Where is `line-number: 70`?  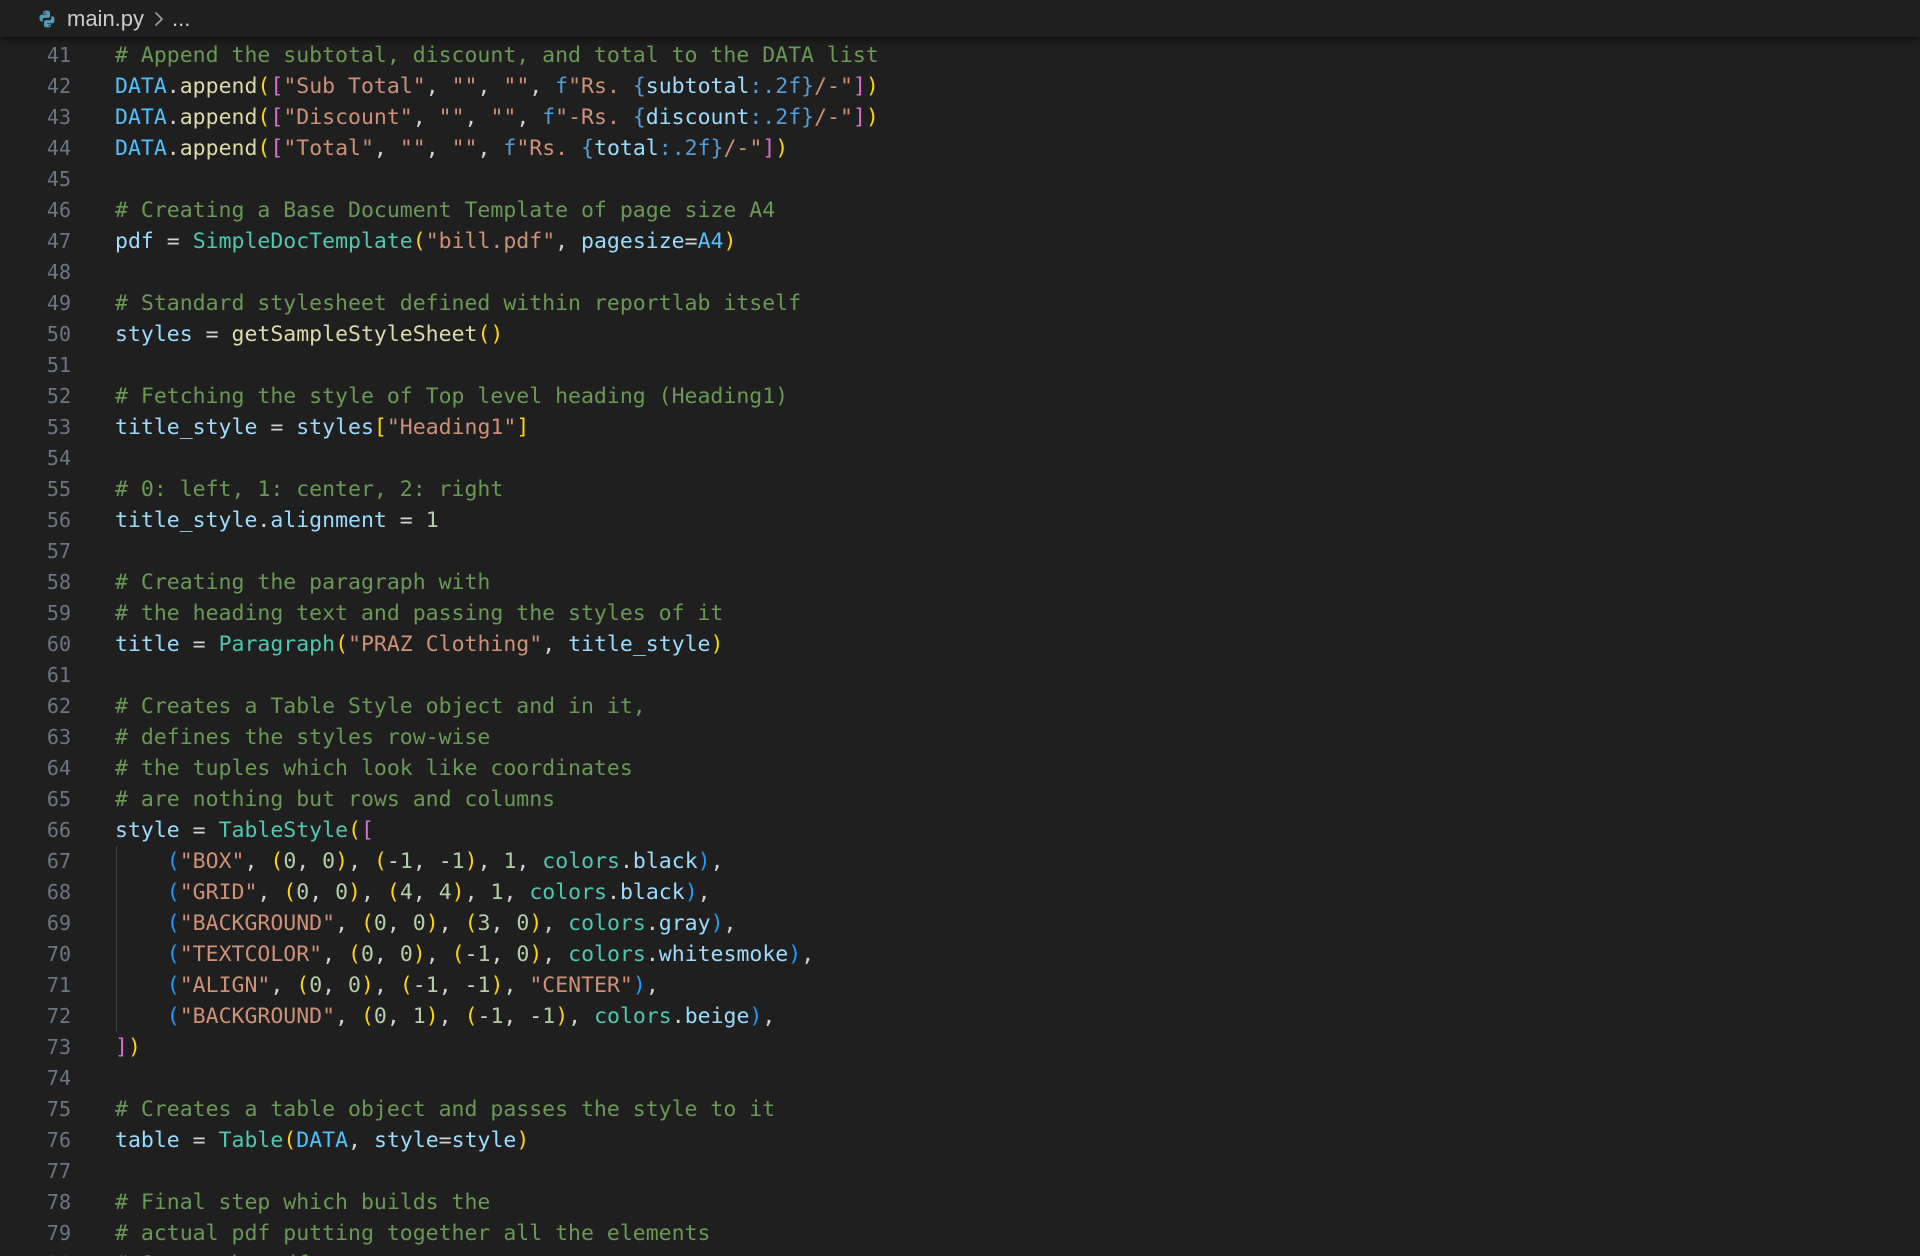 line-number: 70 is located at coordinates (58, 954).